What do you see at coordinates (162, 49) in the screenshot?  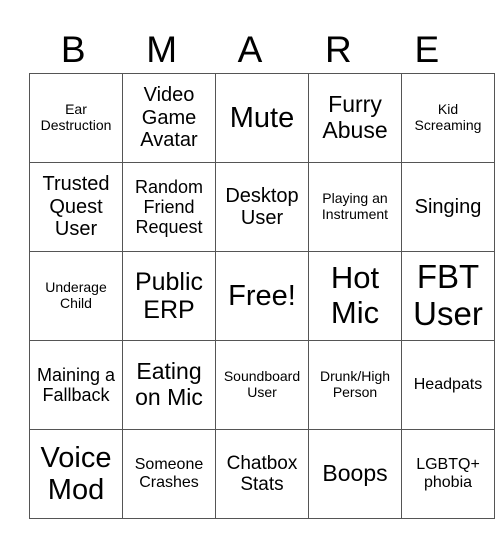 I see `header-letter: M` at bounding box center [162, 49].